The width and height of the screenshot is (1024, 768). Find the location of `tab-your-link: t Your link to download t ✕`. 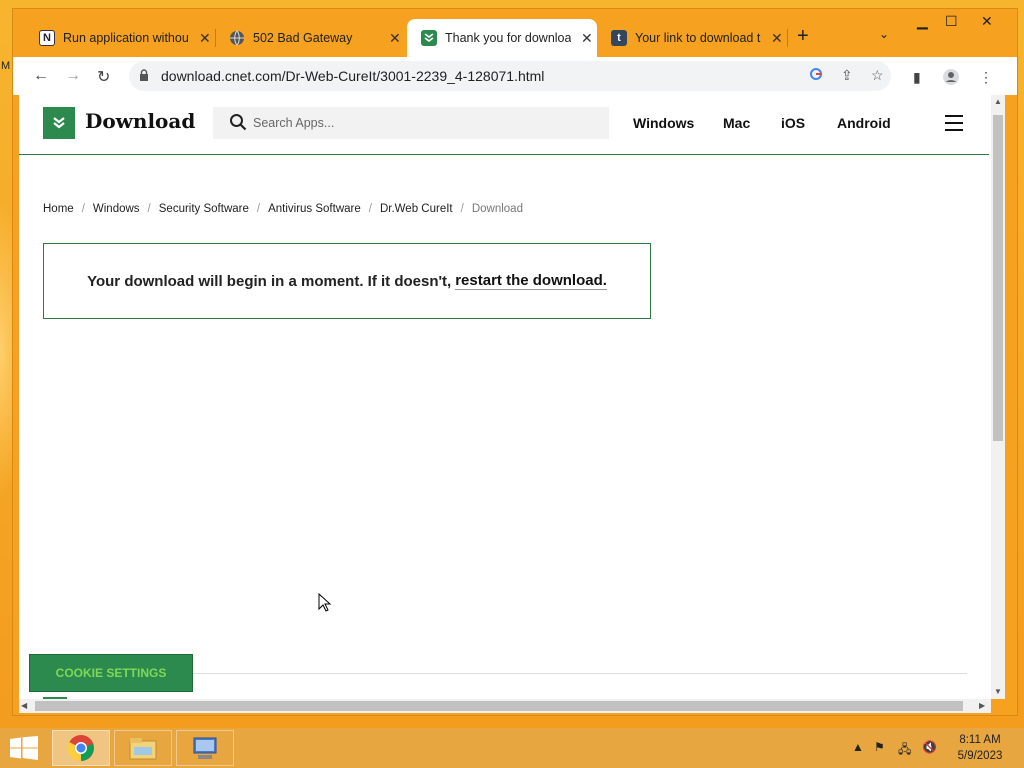

tab-your-link: t Your link to download t ✕ is located at coordinates (691, 38).